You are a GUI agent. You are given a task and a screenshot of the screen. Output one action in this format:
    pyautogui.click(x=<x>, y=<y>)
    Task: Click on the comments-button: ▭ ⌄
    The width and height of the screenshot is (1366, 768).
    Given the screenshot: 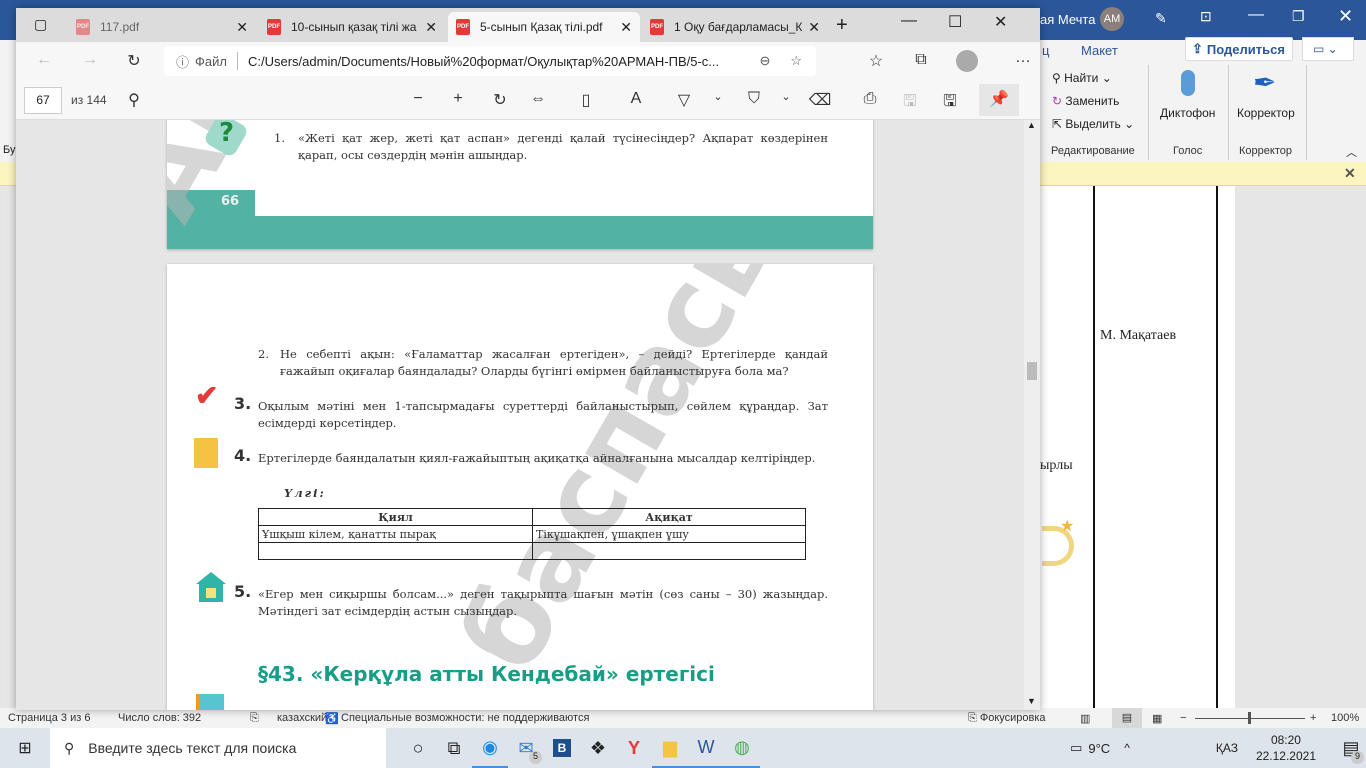 What is the action you would take?
    pyautogui.click(x=1328, y=49)
    